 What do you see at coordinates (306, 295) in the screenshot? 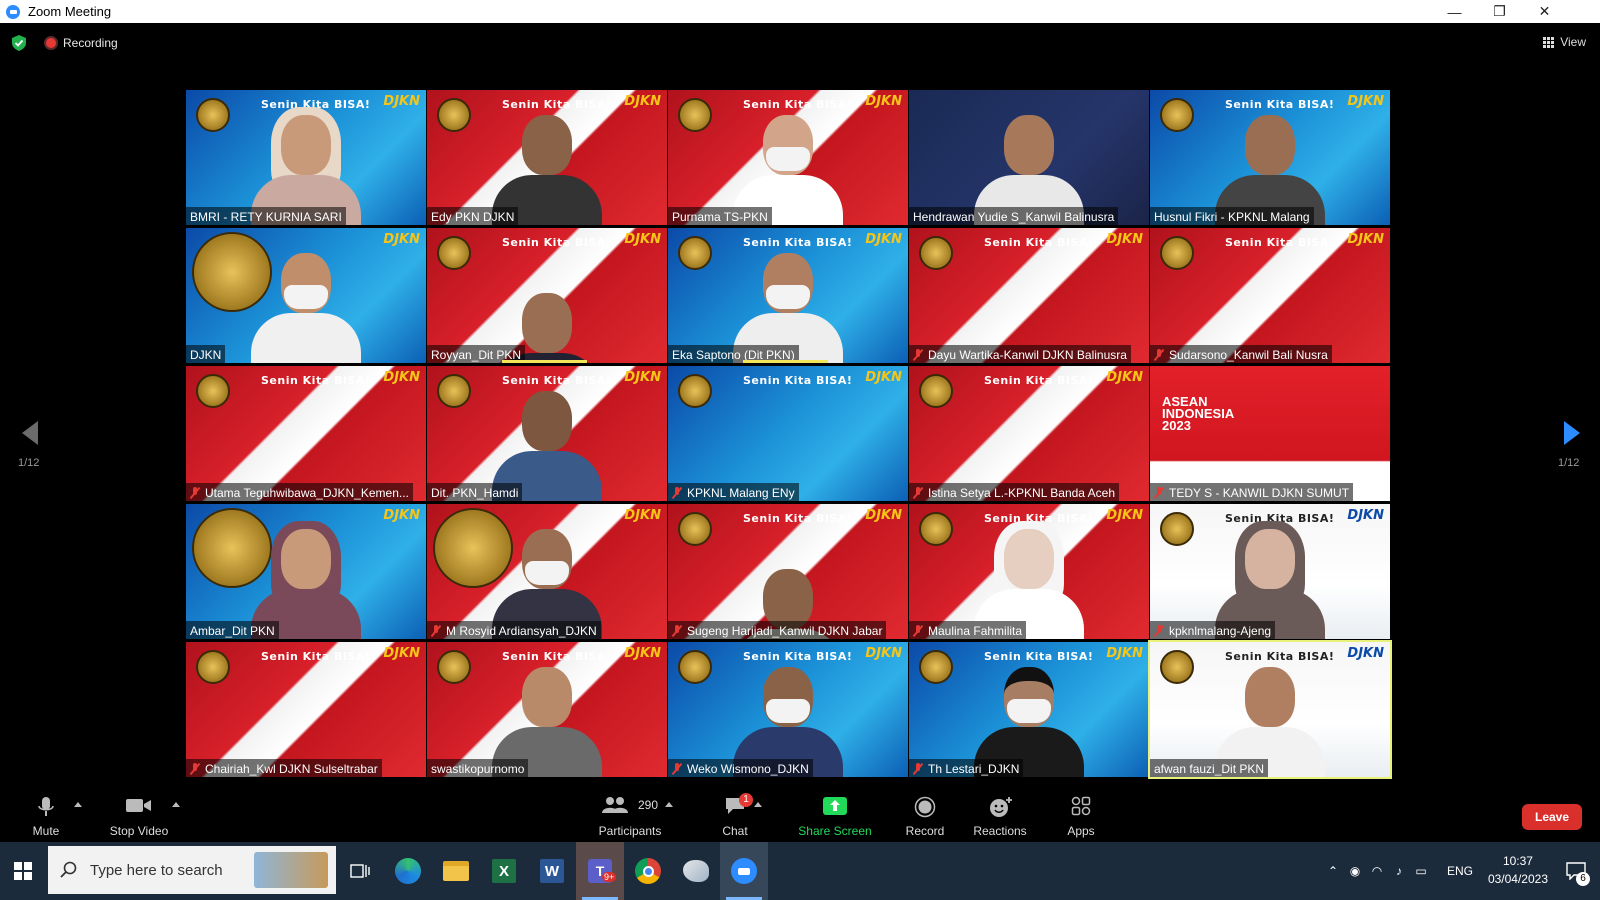
I see `participant-tile: DJKN DJKN` at bounding box center [306, 295].